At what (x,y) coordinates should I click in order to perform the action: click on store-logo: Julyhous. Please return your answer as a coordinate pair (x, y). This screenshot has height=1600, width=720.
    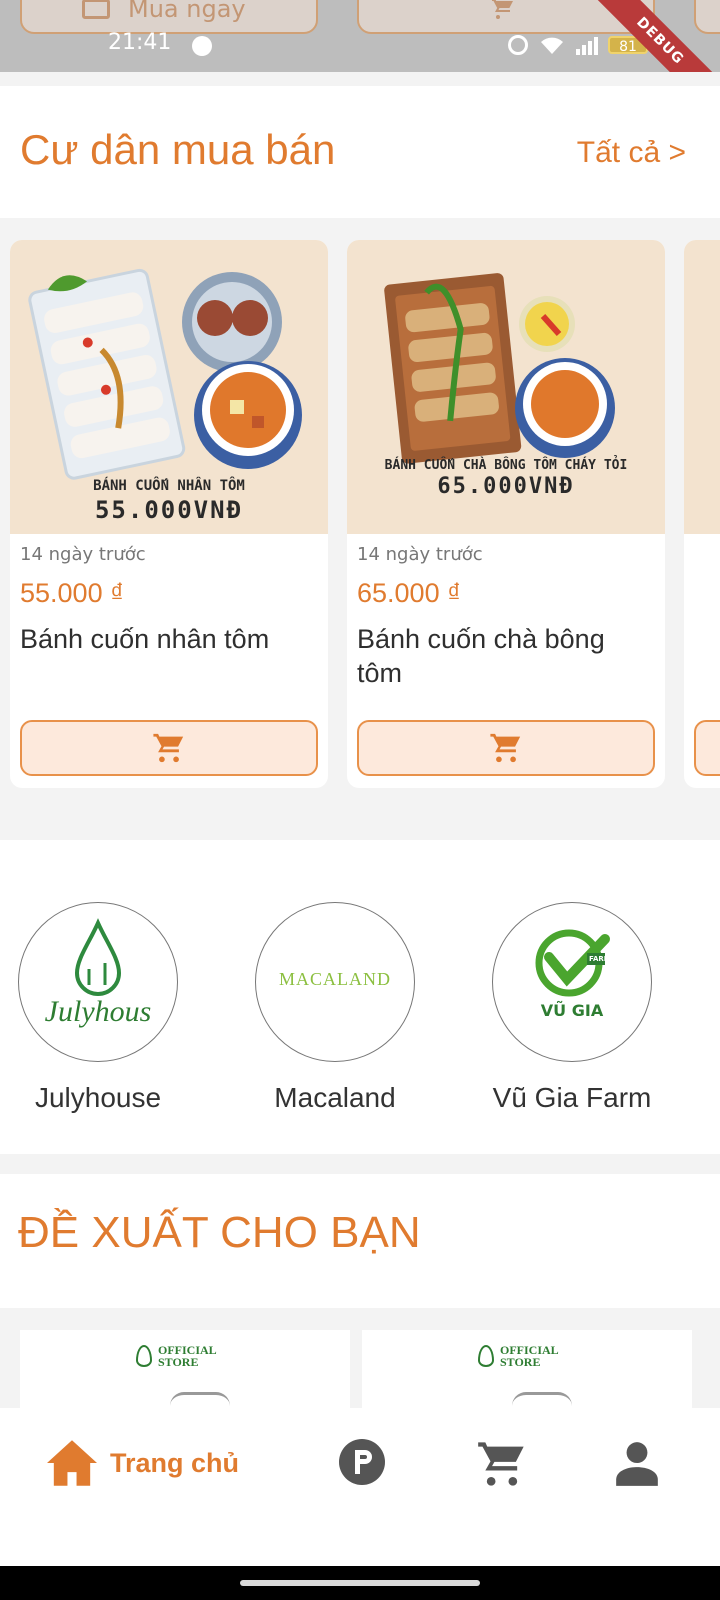
    Looking at the image, I should click on (98, 982).